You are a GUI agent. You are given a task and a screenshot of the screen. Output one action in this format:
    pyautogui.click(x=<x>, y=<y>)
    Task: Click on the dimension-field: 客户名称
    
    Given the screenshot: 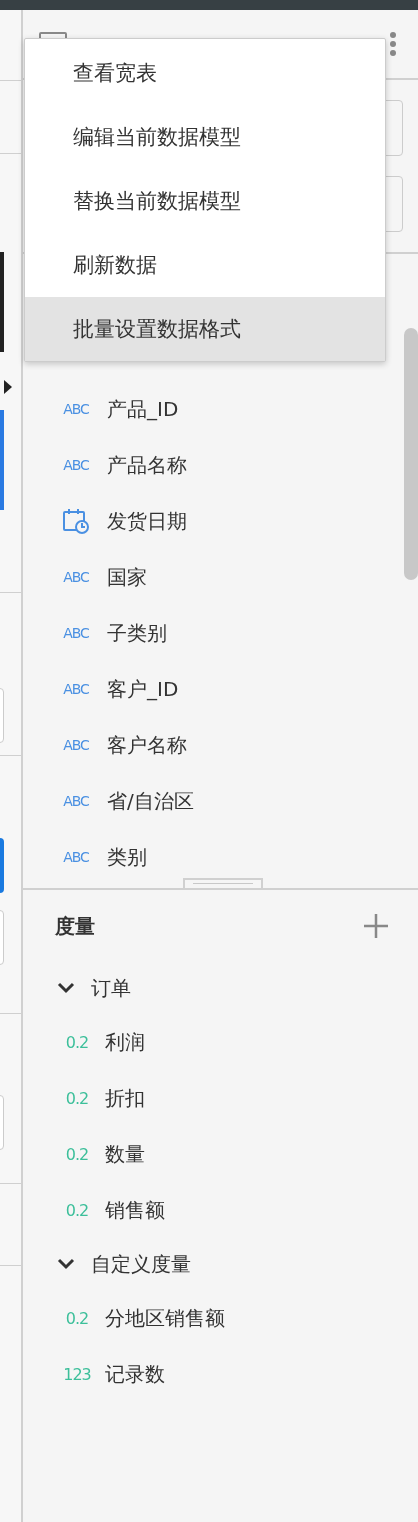 What is the action you would take?
    pyautogui.click(x=147, y=745)
    